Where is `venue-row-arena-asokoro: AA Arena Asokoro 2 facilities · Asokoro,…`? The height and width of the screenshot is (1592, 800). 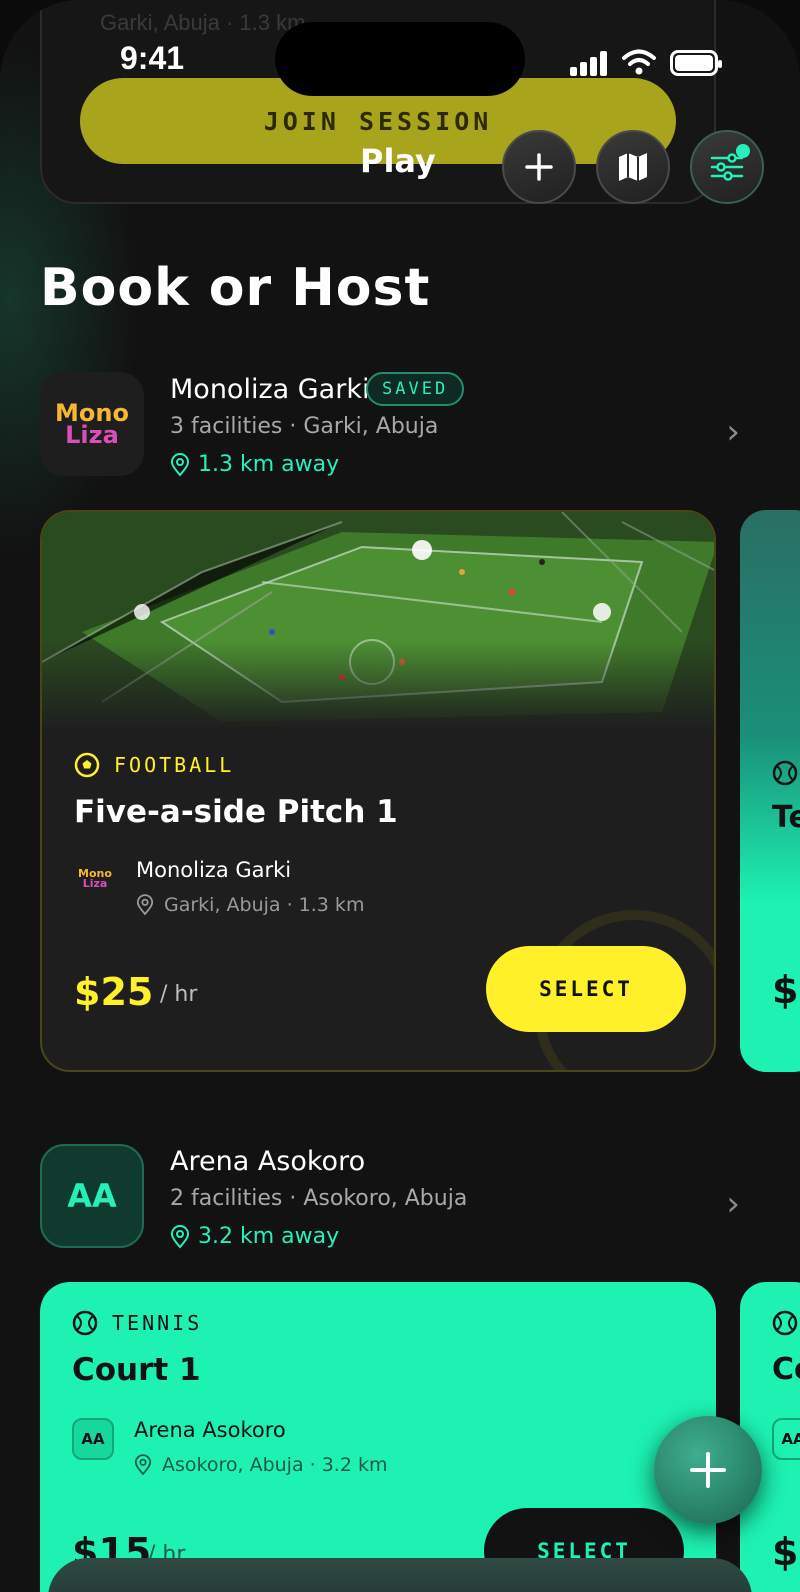 venue-row-arena-asokoro: AA Arena Asokoro 2 facilities · Asokoro,… is located at coordinates (400, 1199).